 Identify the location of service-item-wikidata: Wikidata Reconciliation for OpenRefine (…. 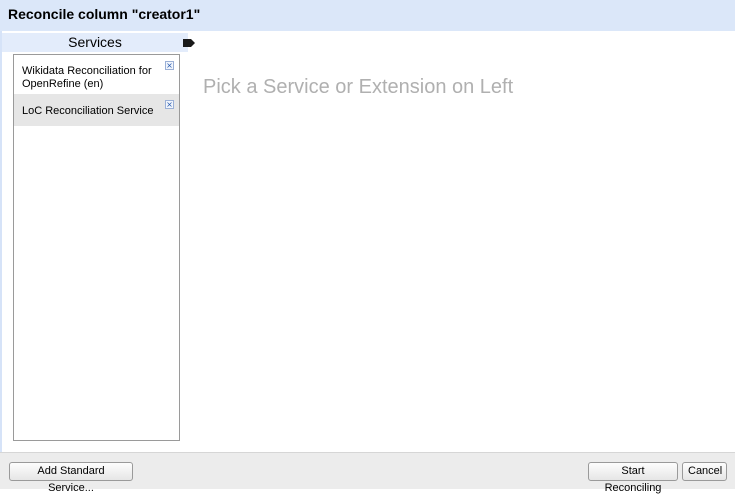
(96, 74).